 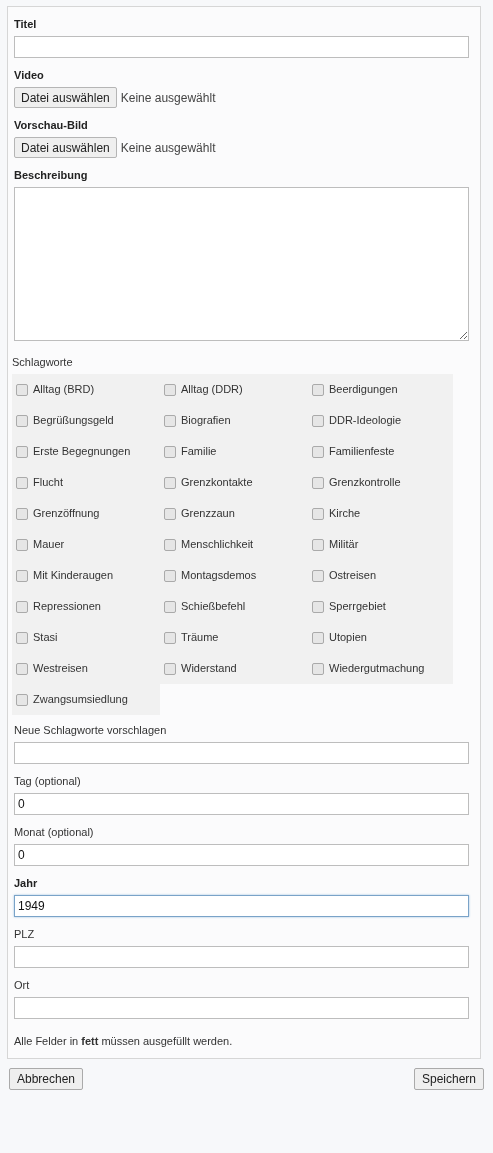 I want to click on tag-checkbox-option: Biografien, so click(x=234, y=420).